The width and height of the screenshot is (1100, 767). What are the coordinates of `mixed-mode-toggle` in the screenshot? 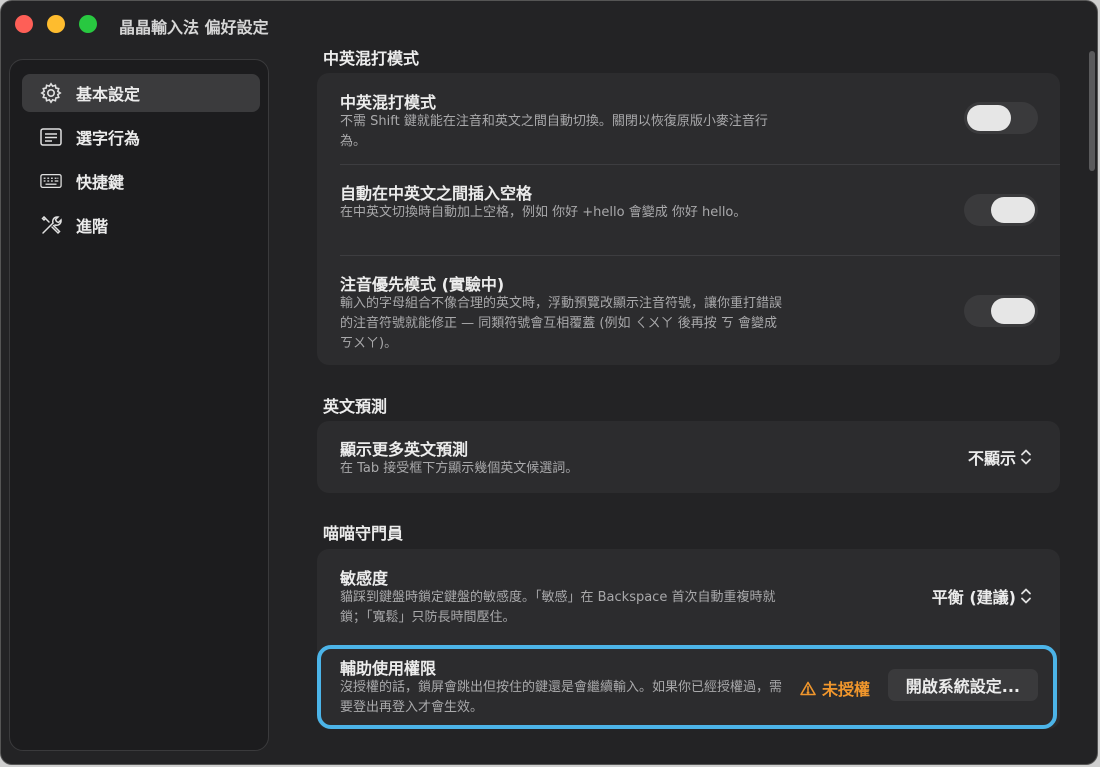 It's located at (1001, 118).